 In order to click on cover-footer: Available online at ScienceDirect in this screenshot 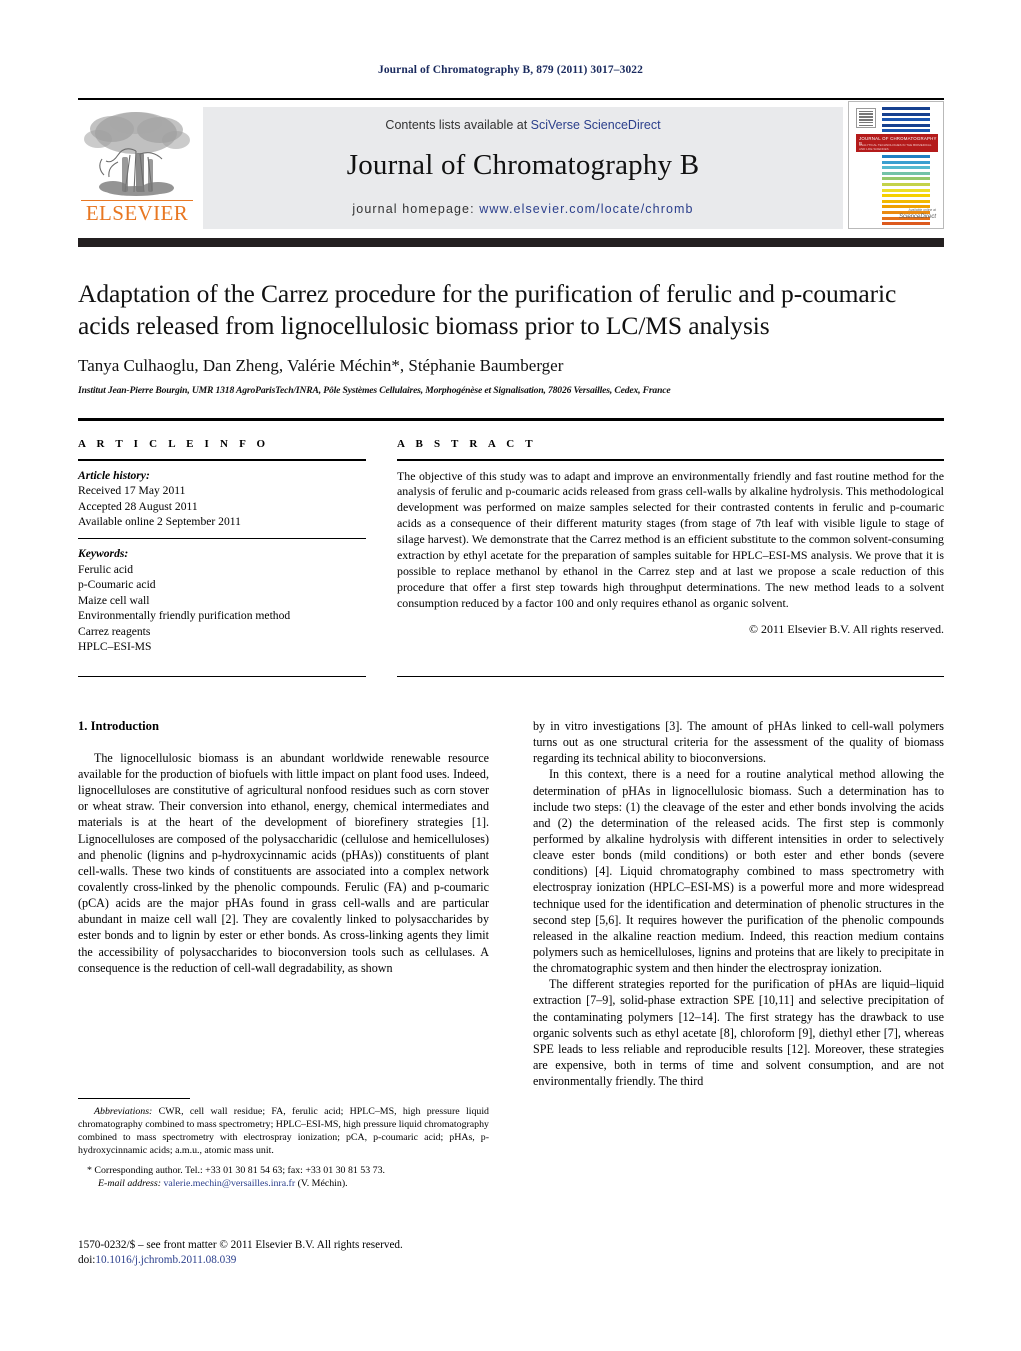, I will do `click(917, 215)`.